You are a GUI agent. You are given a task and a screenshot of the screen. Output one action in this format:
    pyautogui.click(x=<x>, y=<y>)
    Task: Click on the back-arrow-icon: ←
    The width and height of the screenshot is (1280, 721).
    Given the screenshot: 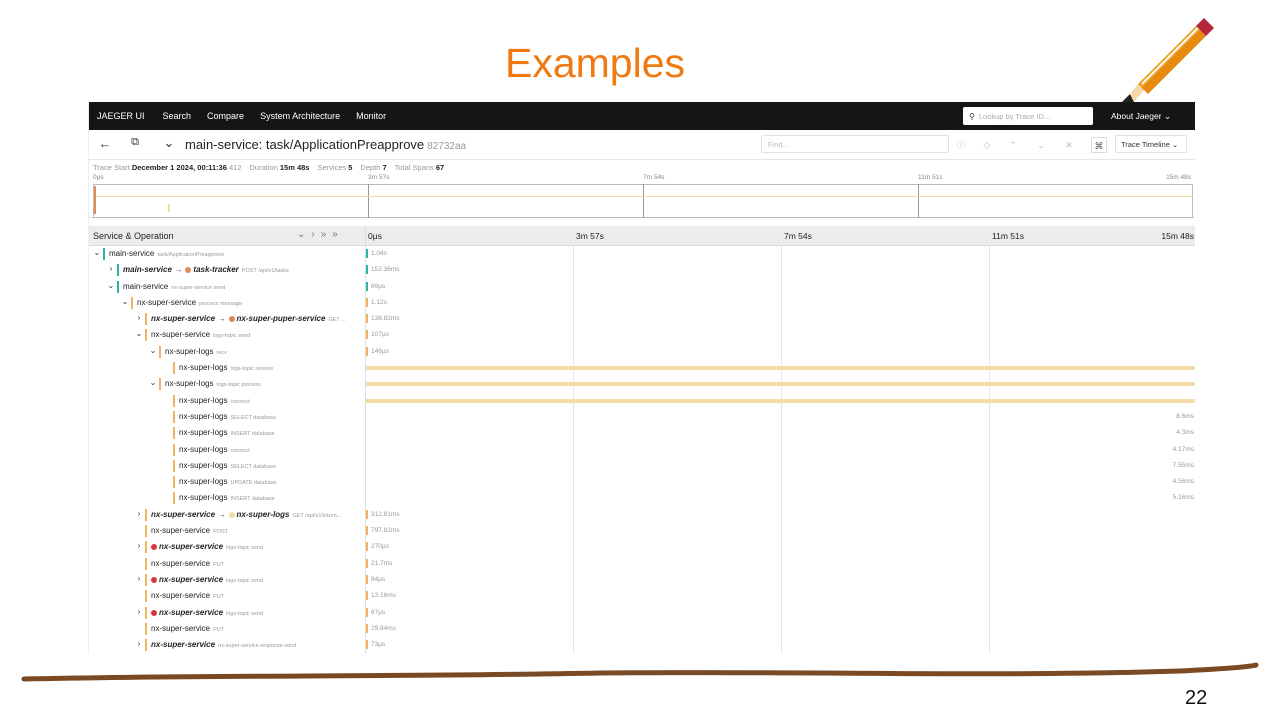 What is the action you would take?
    pyautogui.click(x=105, y=143)
    